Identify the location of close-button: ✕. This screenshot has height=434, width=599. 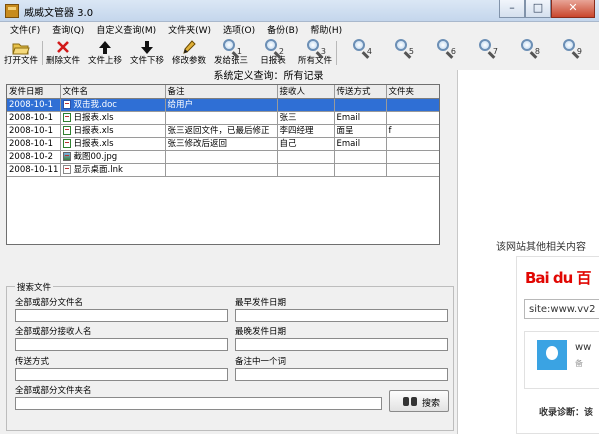
(573, 9).